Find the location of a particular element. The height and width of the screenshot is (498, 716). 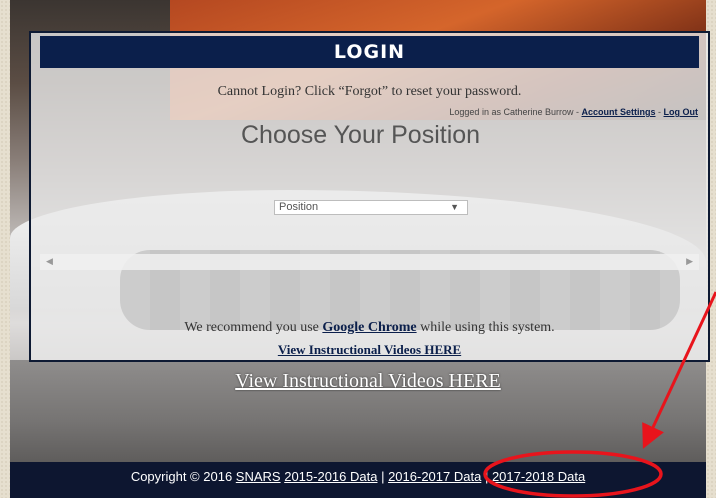

position-select-value: Position is located at coordinates (299, 207).